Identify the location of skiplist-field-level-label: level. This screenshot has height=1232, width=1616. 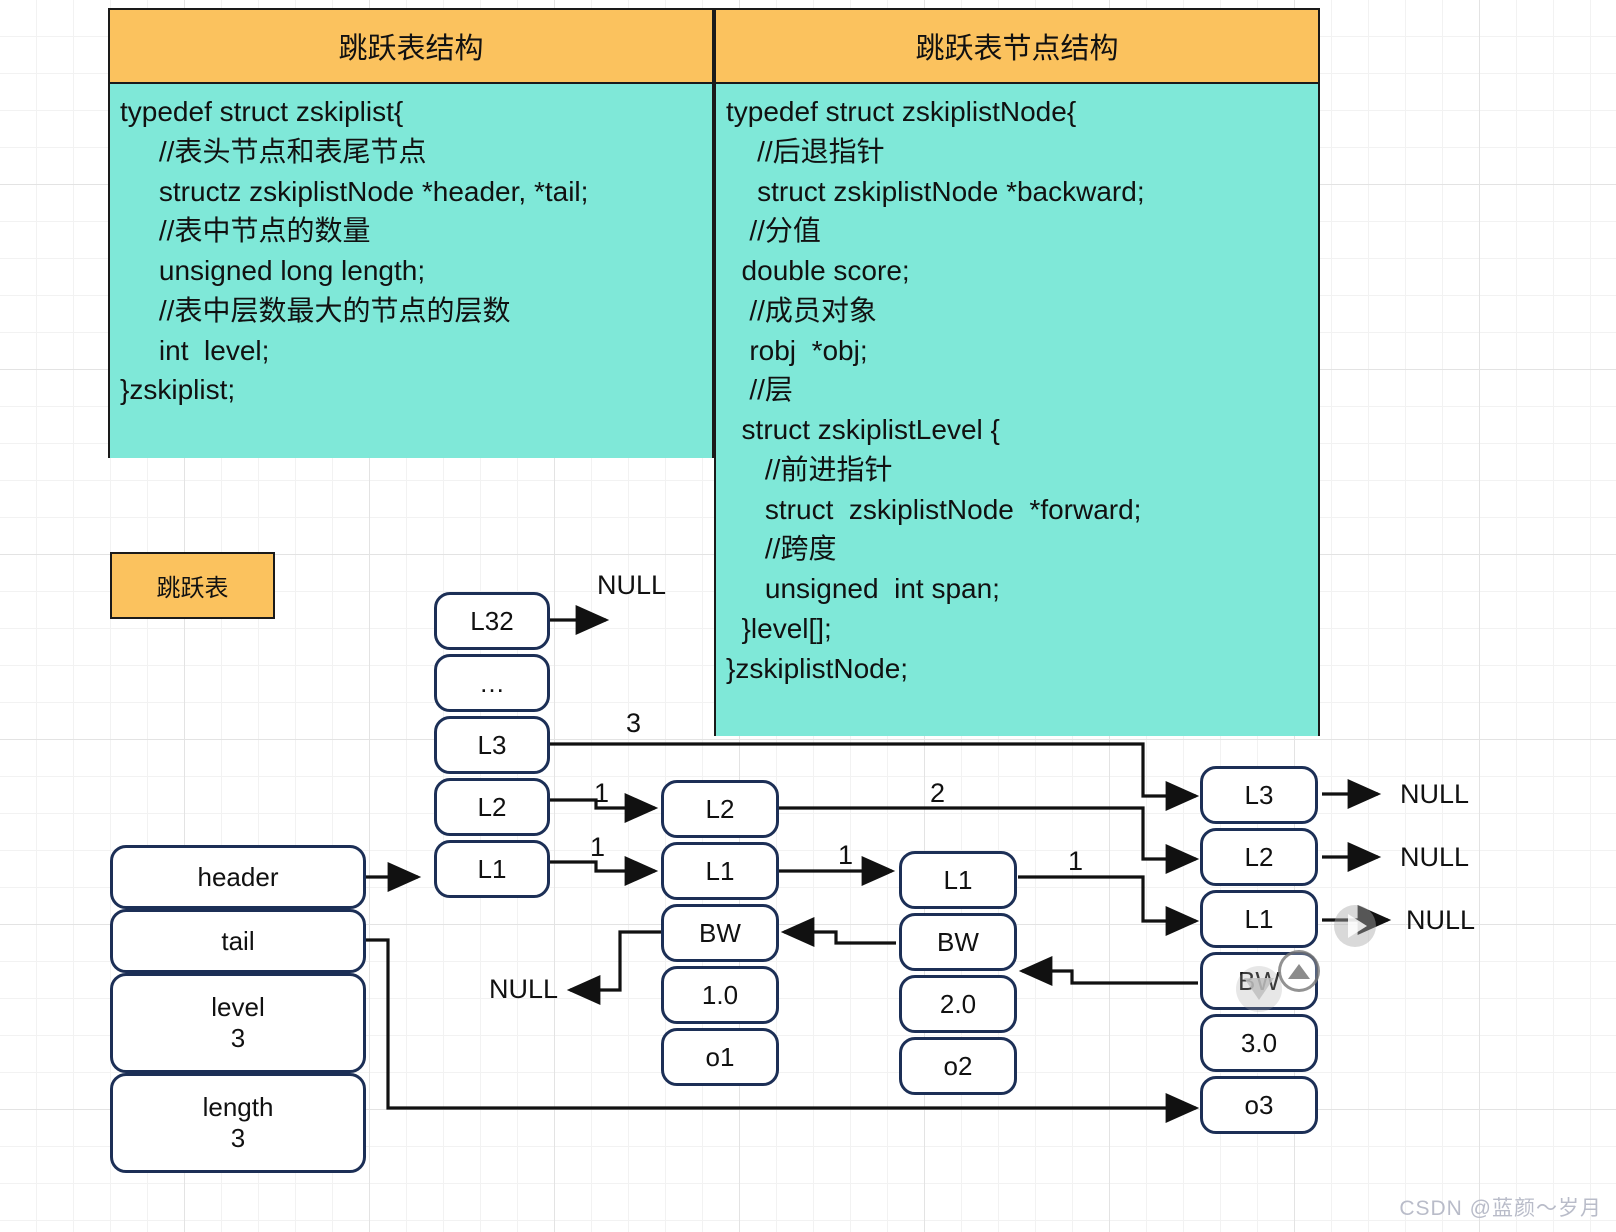
(238, 1007).